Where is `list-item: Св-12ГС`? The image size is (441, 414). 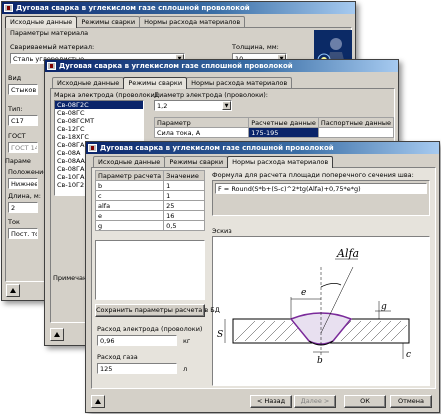
list-item: Св-12ГС is located at coordinates (99, 129).